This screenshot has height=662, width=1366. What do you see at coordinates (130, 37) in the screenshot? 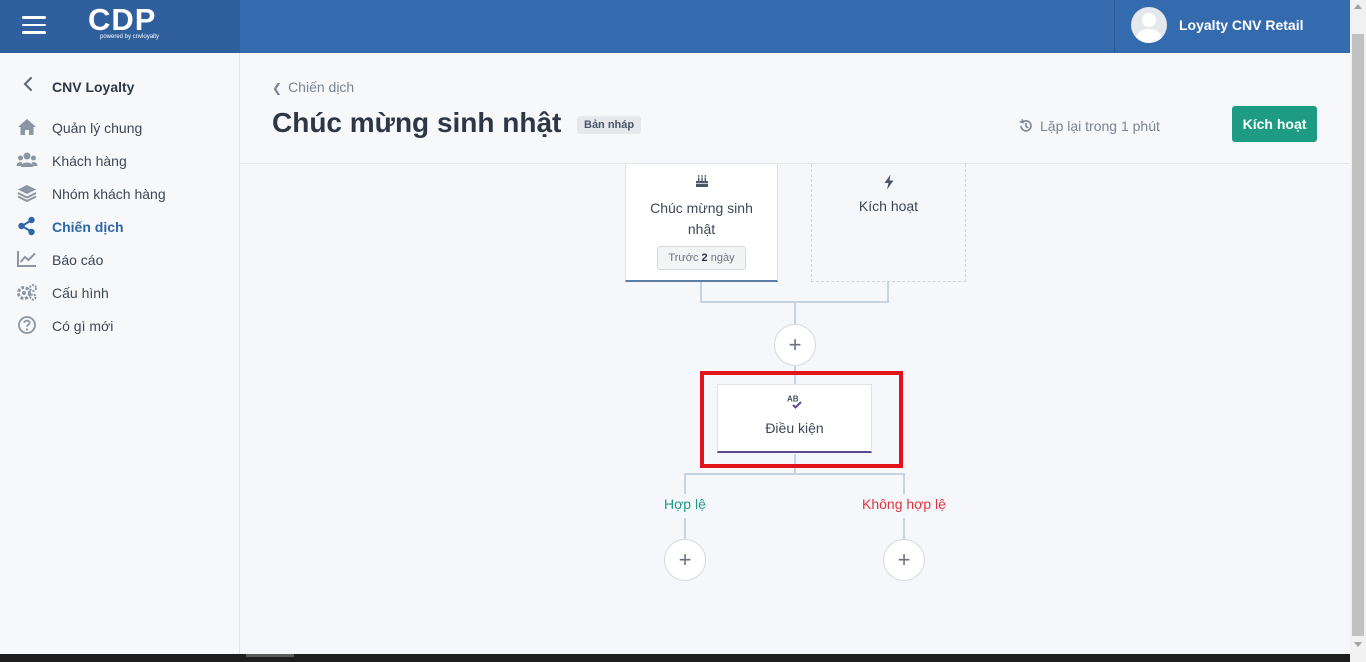
I see `logo-subtext: powered by cnvloyalty` at bounding box center [130, 37].